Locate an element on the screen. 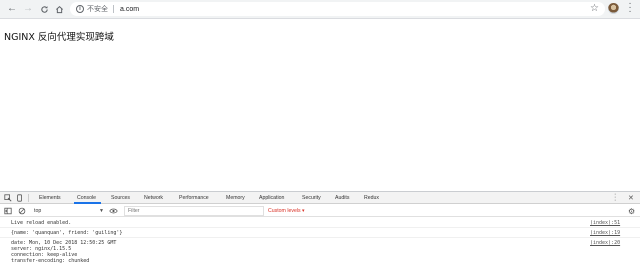  tab-performance: Performance is located at coordinates (194, 198).